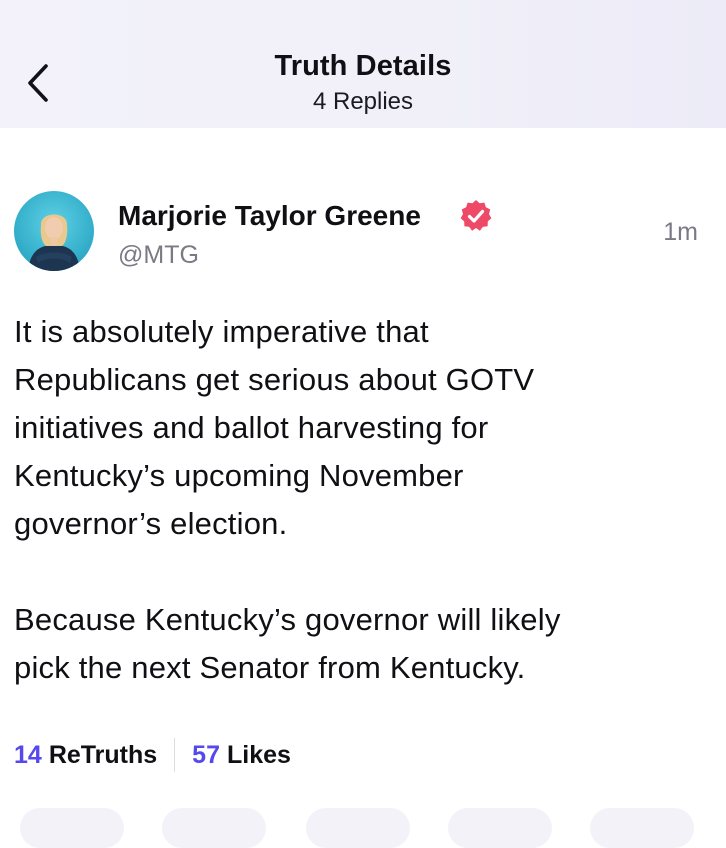 The height and width of the screenshot is (848, 726). What do you see at coordinates (158, 255) in the screenshot?
I see `author-handle: @MTG` at bounding box center [158, 255].